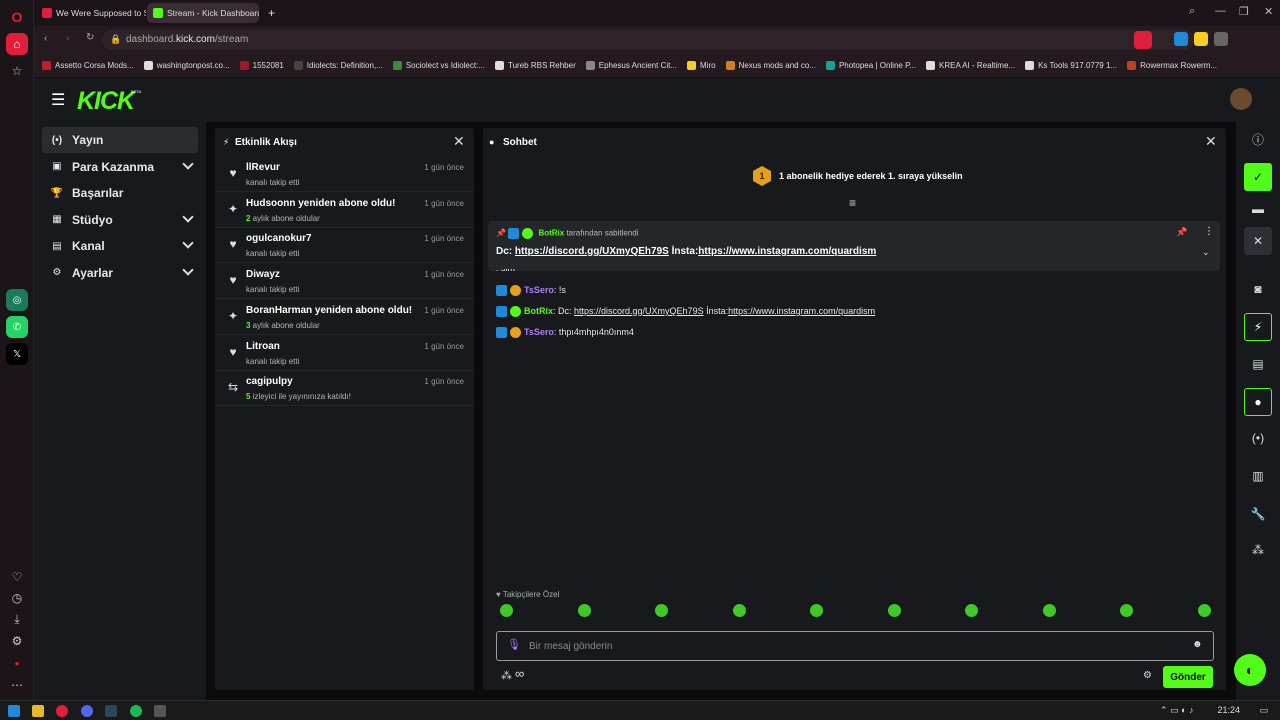 The image size is (1280, 720). Describe the element at coordinates (701, 65) in the screenshot. I see `bookmark-item: Miro` at that location.